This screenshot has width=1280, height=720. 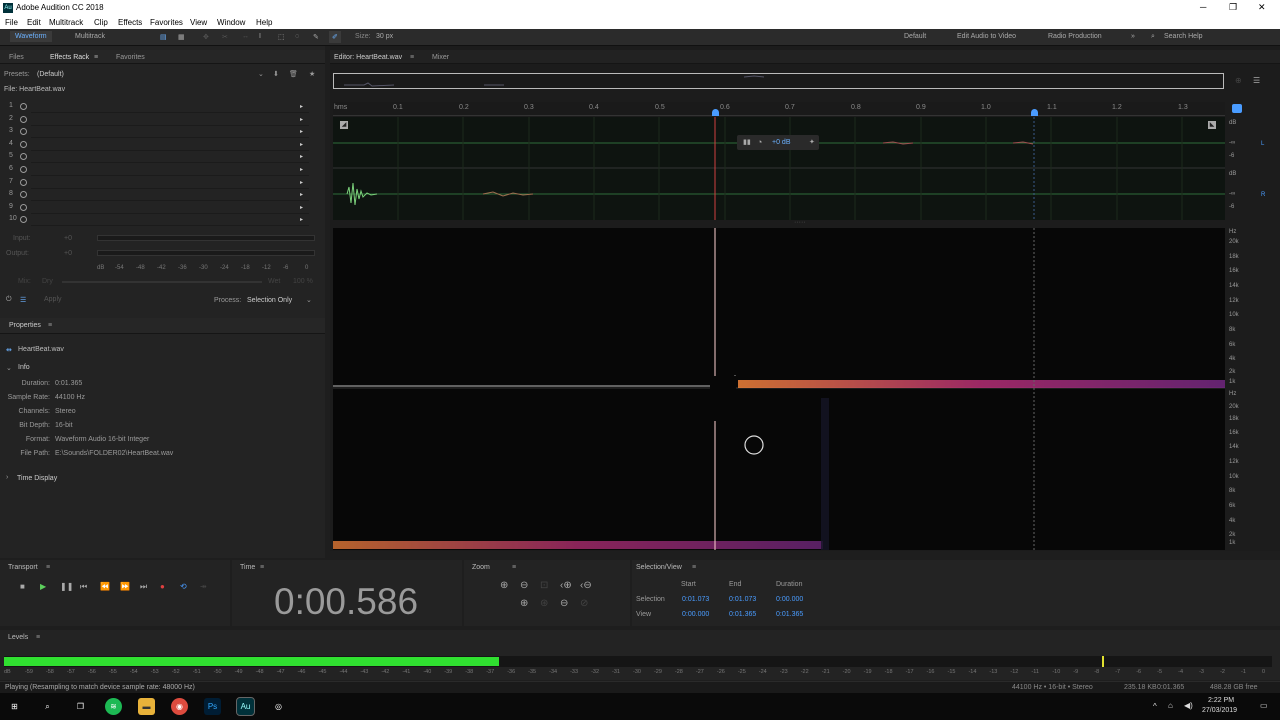 I want to click on play-icon: ▶, so click(x=43, y=586).